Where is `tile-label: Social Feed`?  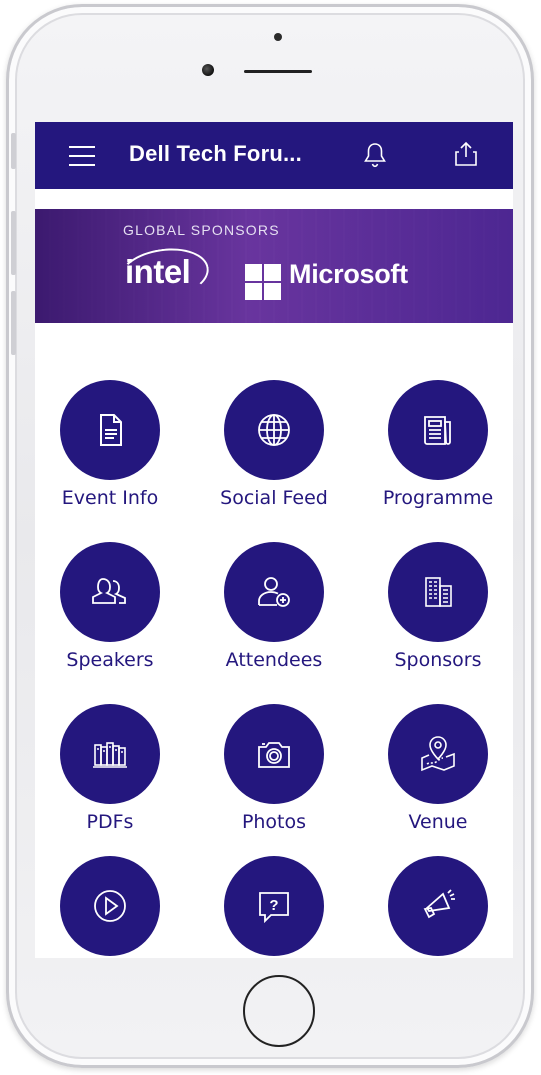 tile-label: Social Feed is located at coordinates (274, 498).